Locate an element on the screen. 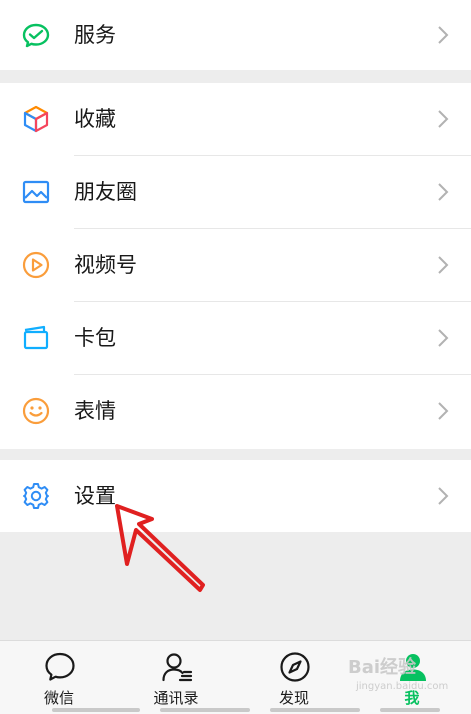 This screenshot has height=714, width=471. menu-item-cards: 卡包 is located at coordinates (235, 338).